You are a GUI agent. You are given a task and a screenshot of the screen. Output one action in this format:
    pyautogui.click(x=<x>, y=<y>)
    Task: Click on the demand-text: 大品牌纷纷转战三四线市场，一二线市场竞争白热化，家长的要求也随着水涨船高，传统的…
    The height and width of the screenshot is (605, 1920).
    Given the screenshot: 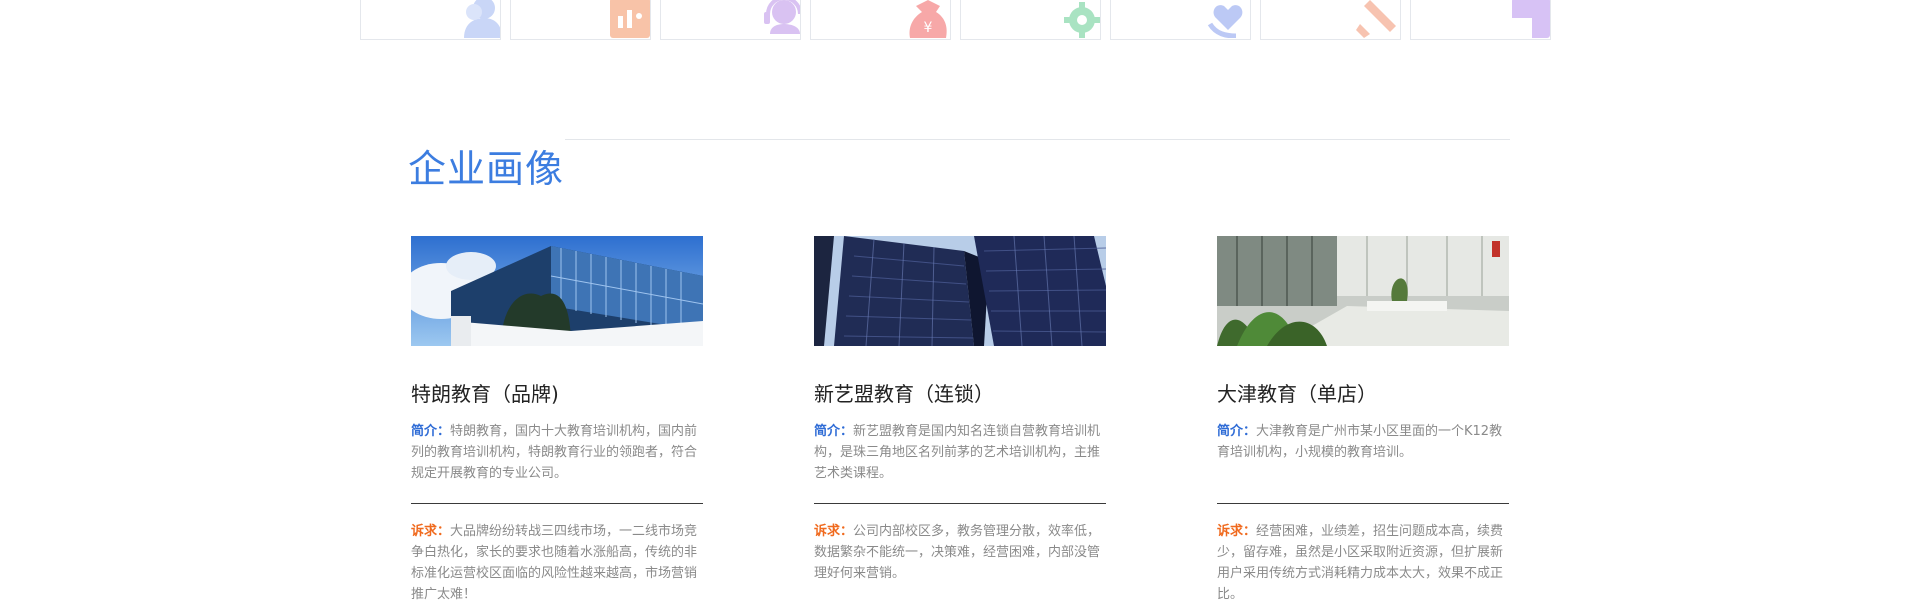 What is the action you would take?
    pyautogui.click(x=554, y=563)
    